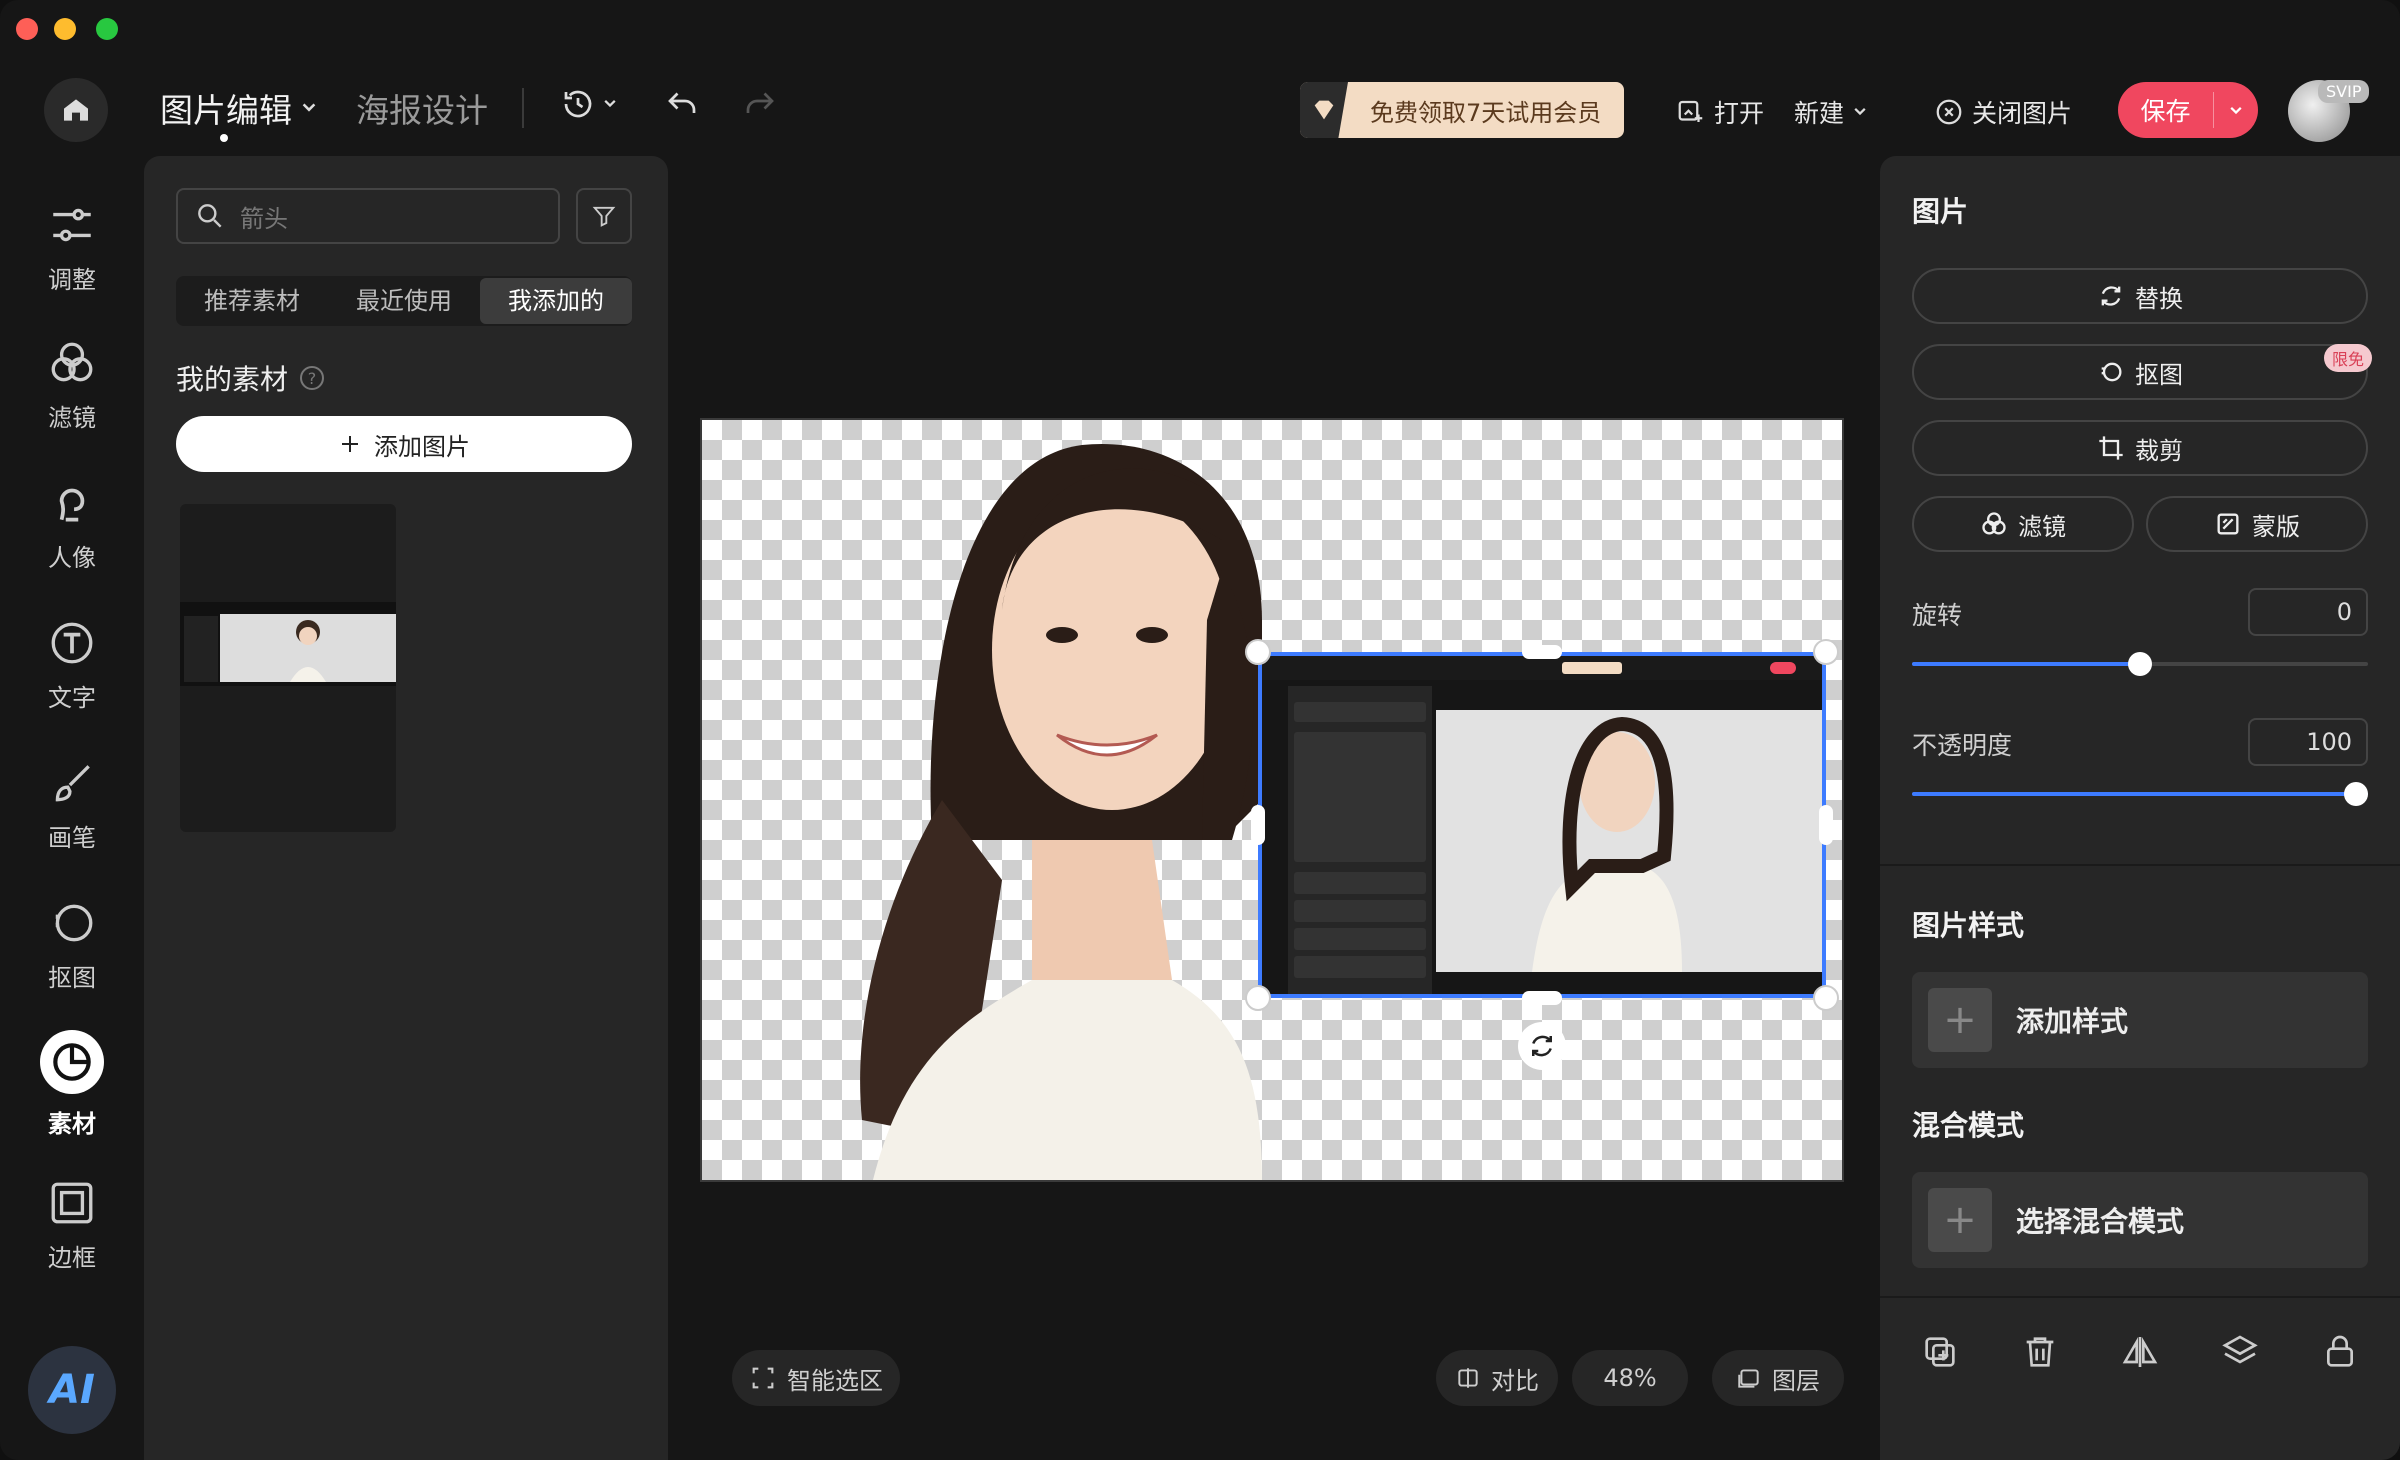  Describe the element at coordinates (422, 108) in the screenshot. I see `tab-poster-design: 海报设计` at that location.